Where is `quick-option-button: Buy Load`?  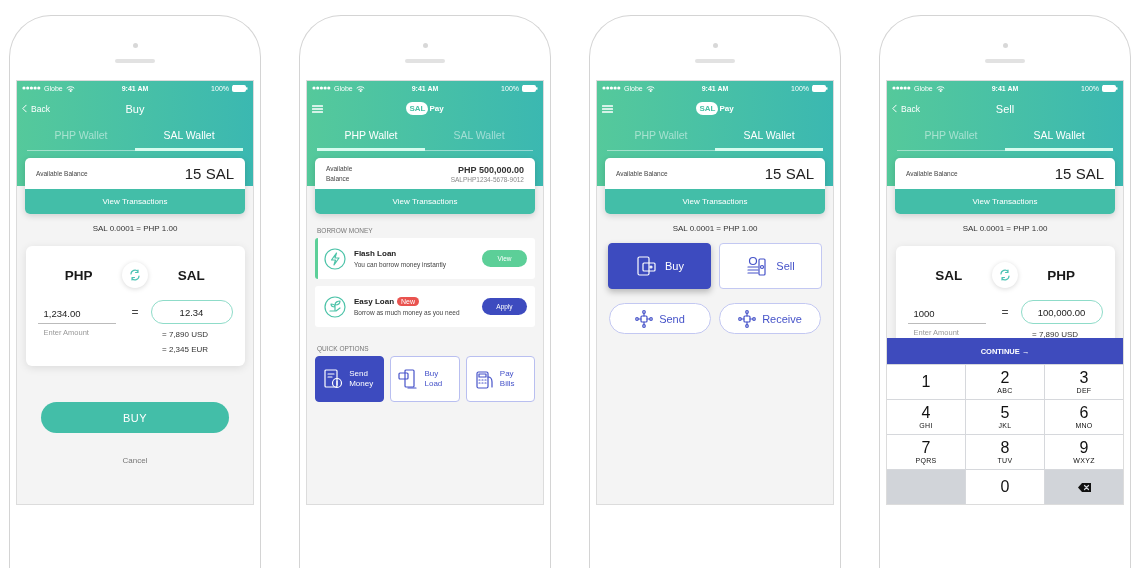
quick-option-button: Buy Load is located at coordinates (425, 379).